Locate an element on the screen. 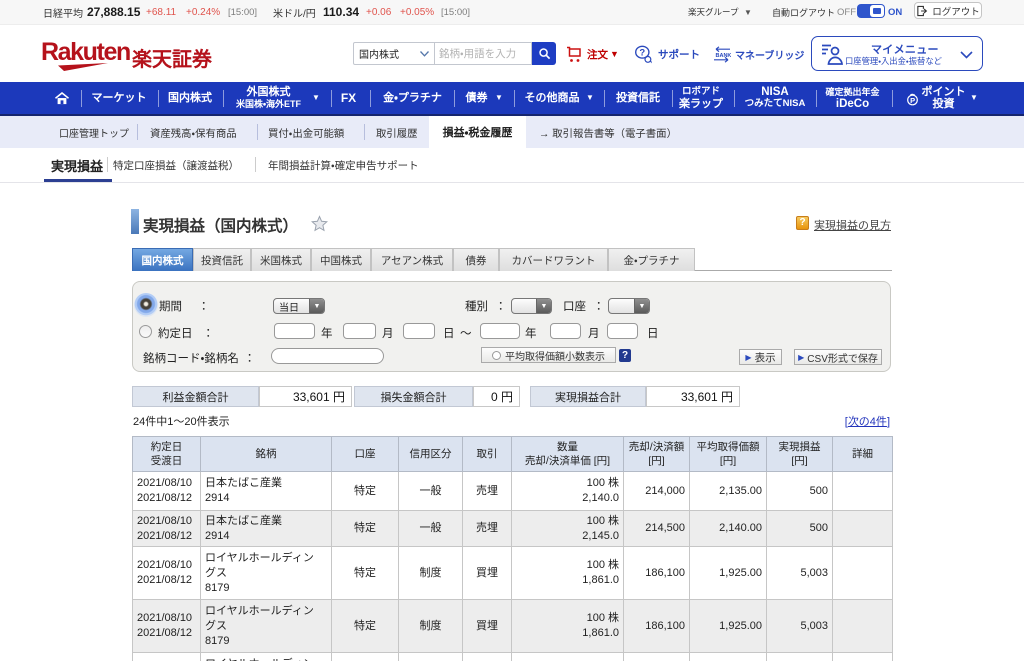 Image resolution: width=1024 pixels, height=661 pixels. svg-text: P is located at coordinates (912, 100).